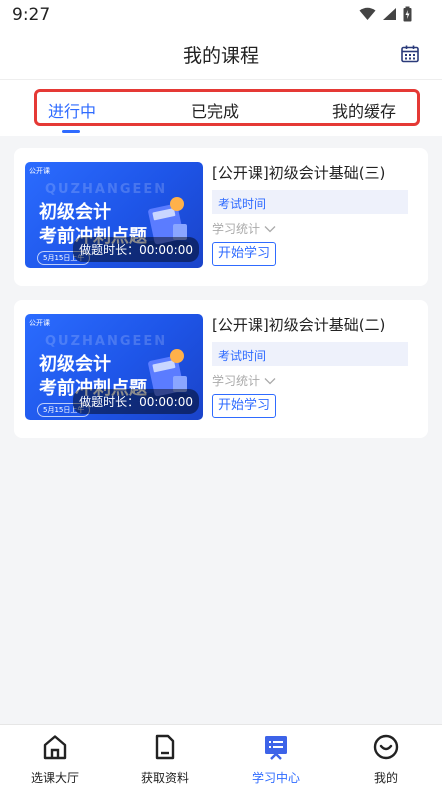  Describe the element at coordinates (385, 778) in the screenshot. I see `nav-label: 我的` at that location.